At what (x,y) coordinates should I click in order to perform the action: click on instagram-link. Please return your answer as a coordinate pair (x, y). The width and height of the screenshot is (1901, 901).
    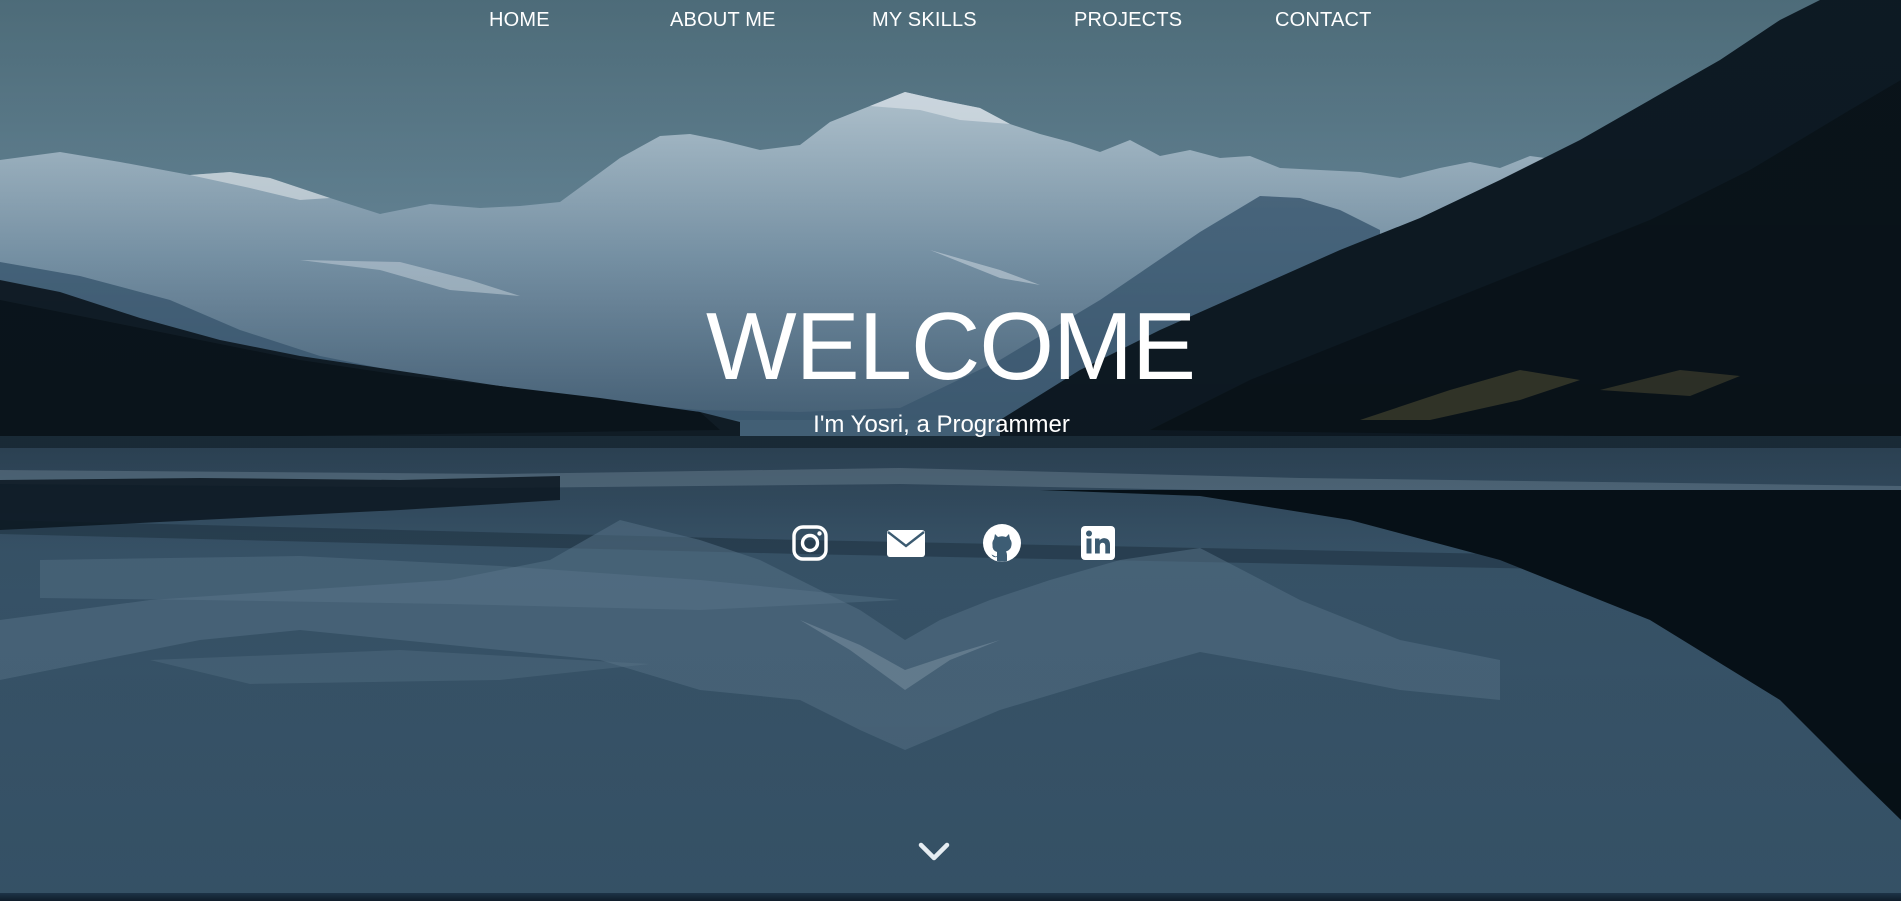
    Looking at the image, I should click on (810, 543).